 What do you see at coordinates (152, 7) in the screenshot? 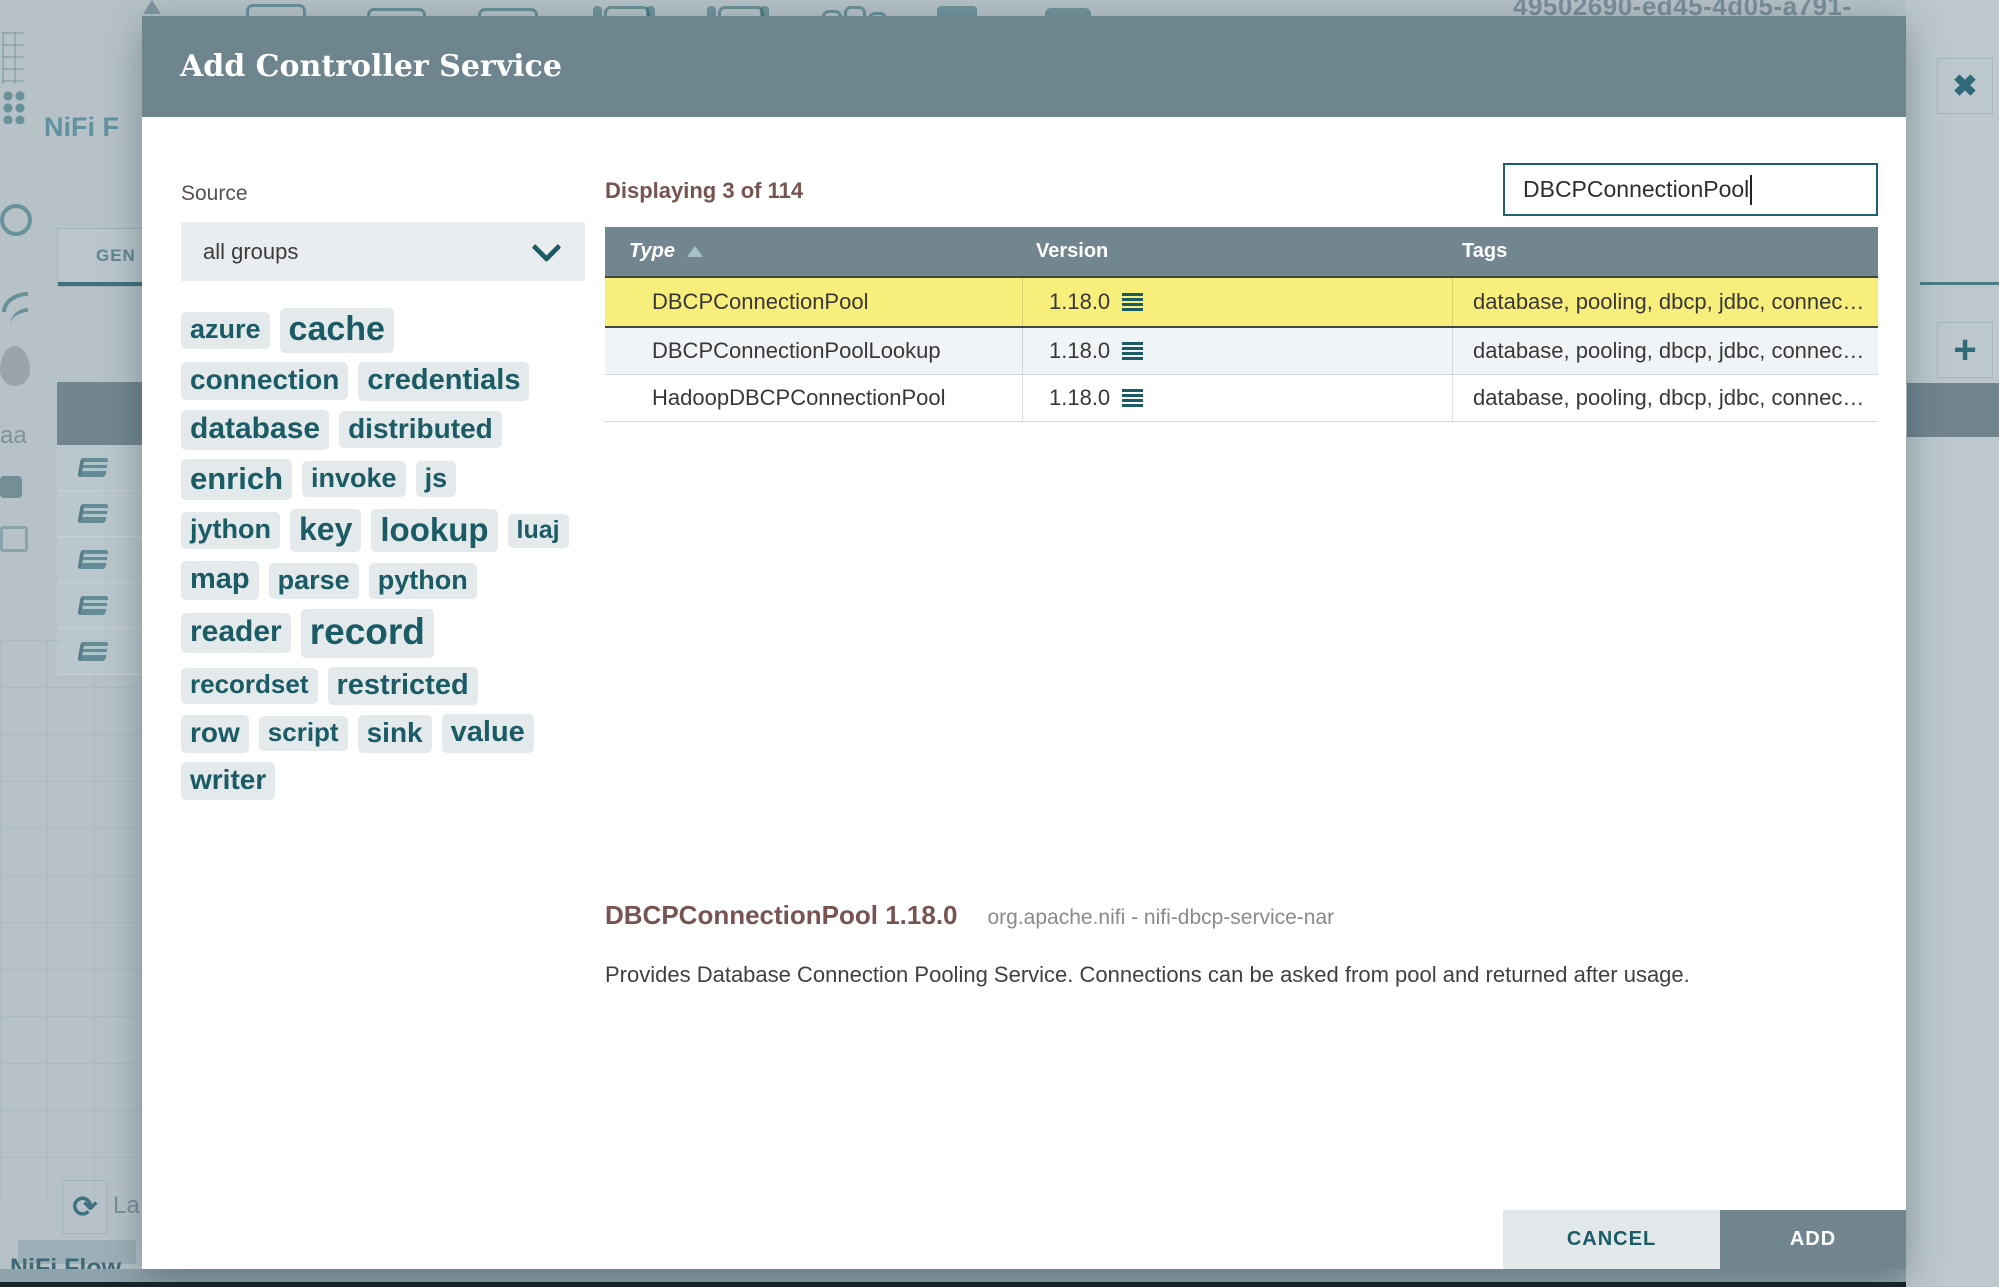
I see `nifi-logo-icon` at bounding box center [152, 7].